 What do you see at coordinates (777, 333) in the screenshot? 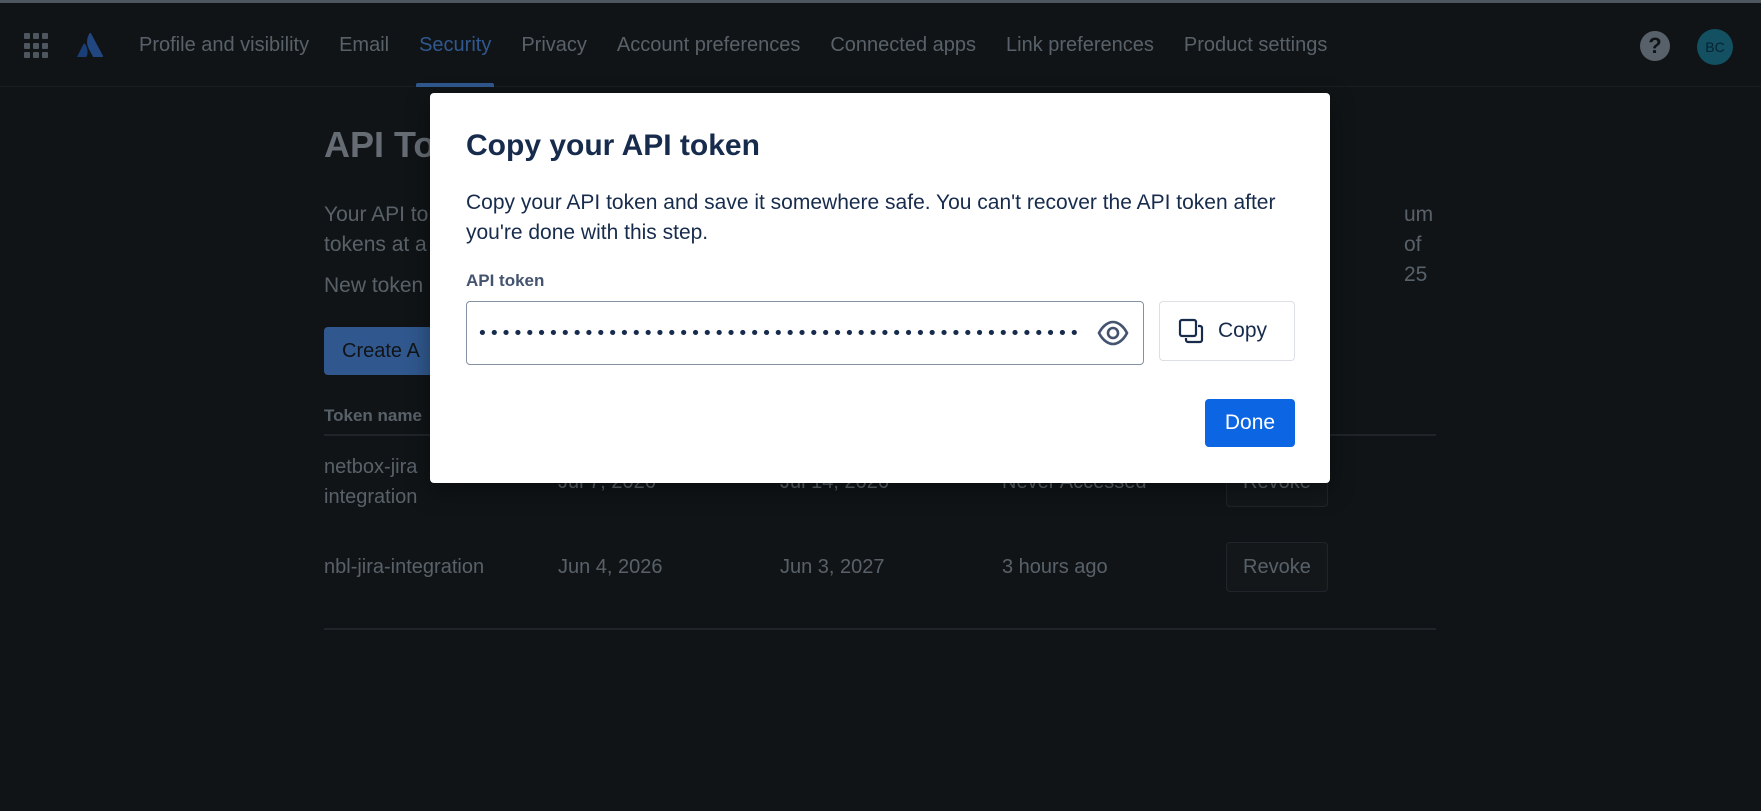
I see `api-token-input` at bounding box center [777, 333].